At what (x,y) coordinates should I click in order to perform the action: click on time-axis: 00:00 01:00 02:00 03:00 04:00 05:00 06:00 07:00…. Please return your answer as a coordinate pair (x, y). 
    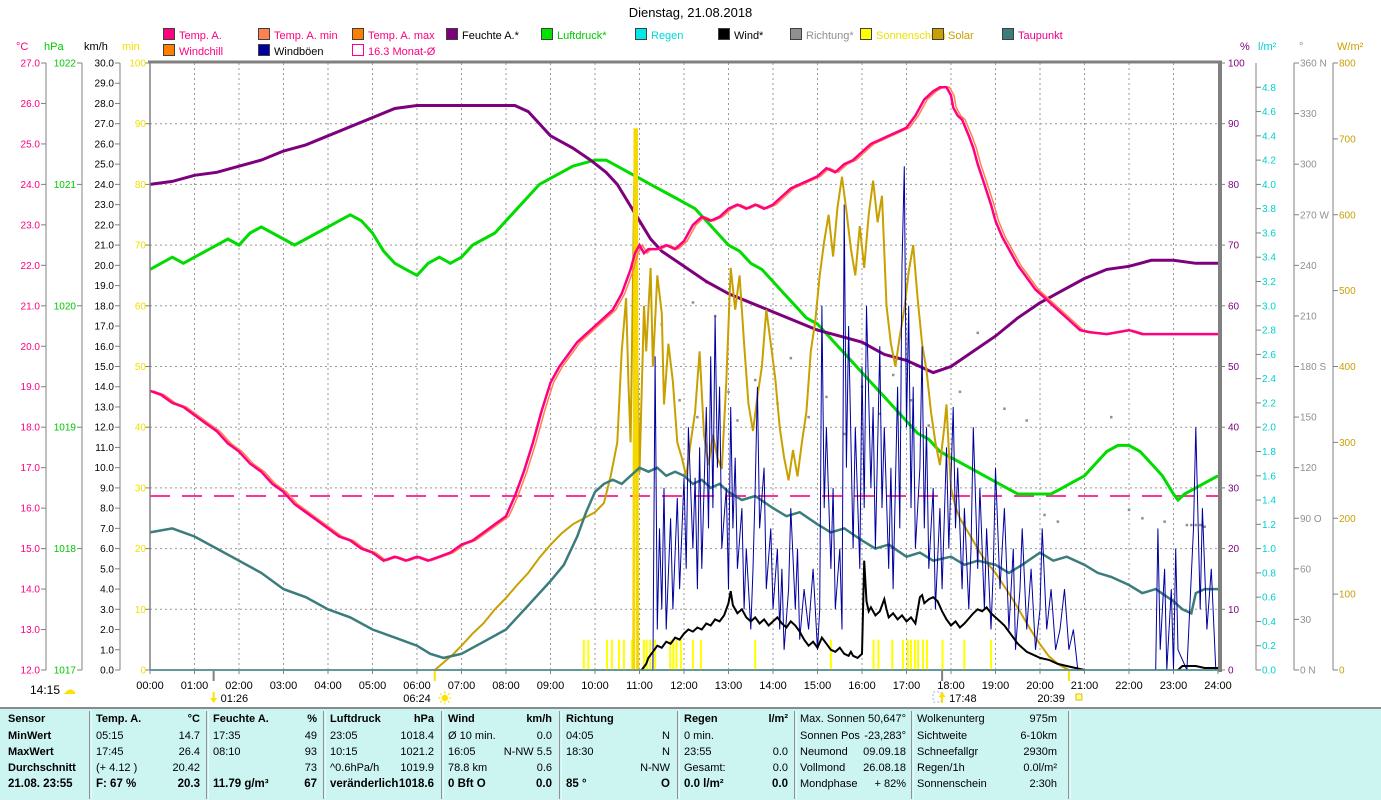
    Looking at the image, I should click on (684, 681).